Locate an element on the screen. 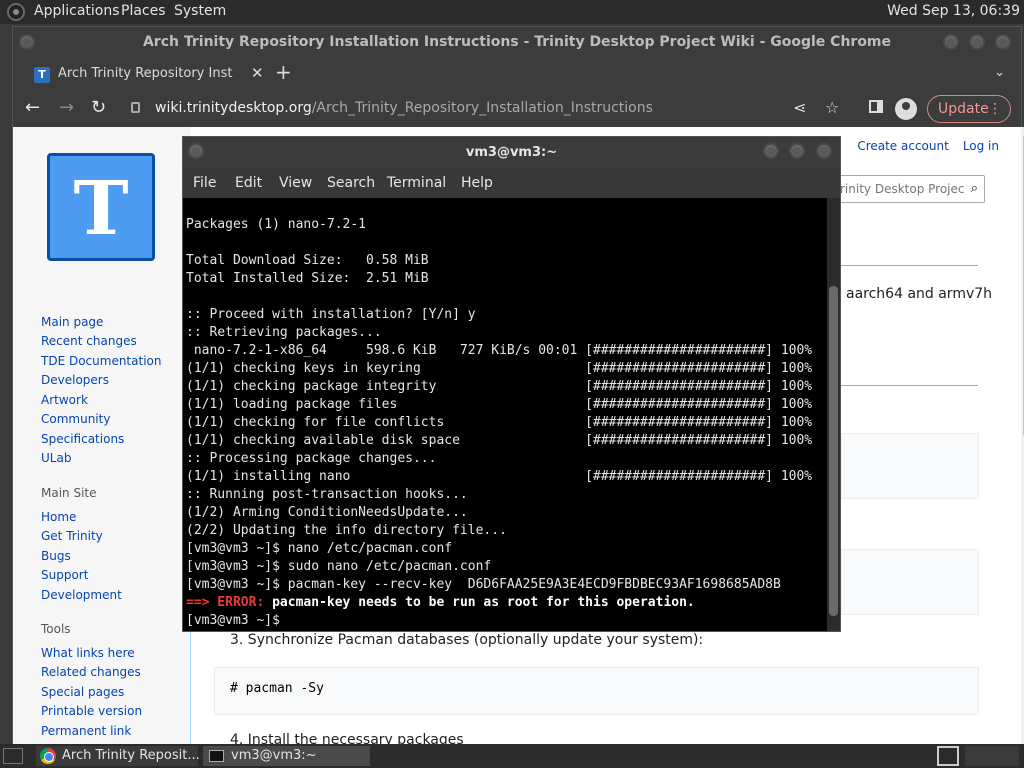  close-window-icon is located at coordinates (1003, 42).